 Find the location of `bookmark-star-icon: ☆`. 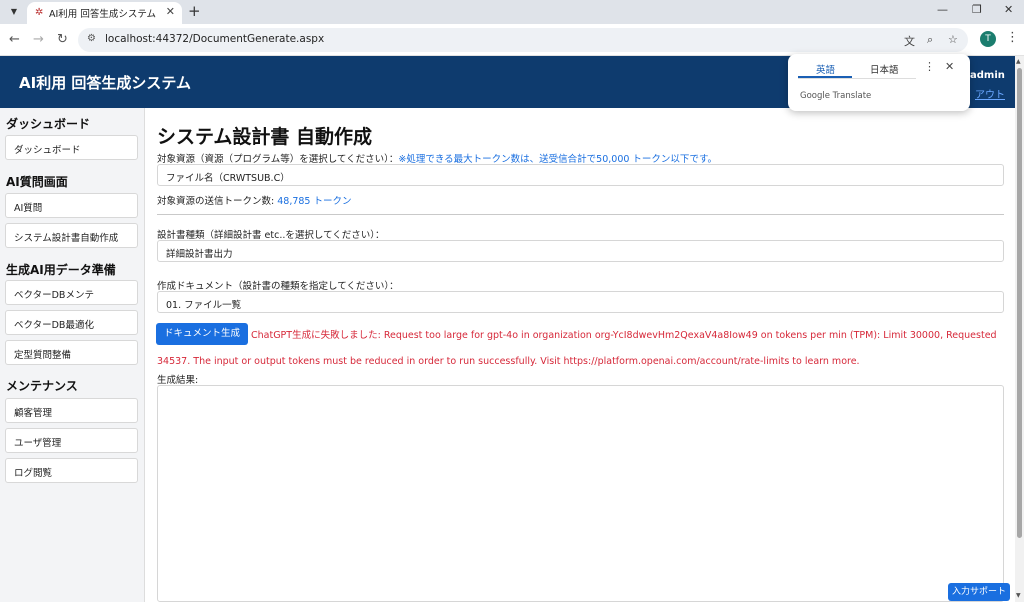

bookmark-star-icon: ☆ is located at coordinates (953, 39).